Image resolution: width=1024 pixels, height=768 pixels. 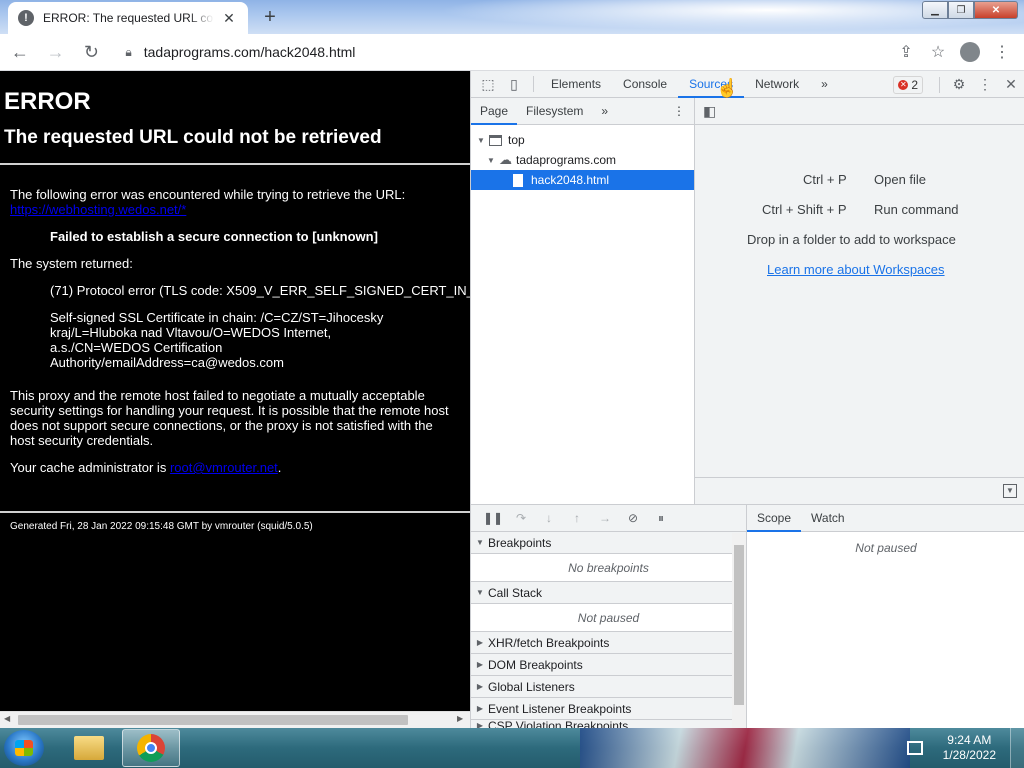 What do you see at coordinates (856, 269) in the screenshot?
I see `learn-workspaces-link: Learn more about Workspaces` at bounding box center [856, 269].